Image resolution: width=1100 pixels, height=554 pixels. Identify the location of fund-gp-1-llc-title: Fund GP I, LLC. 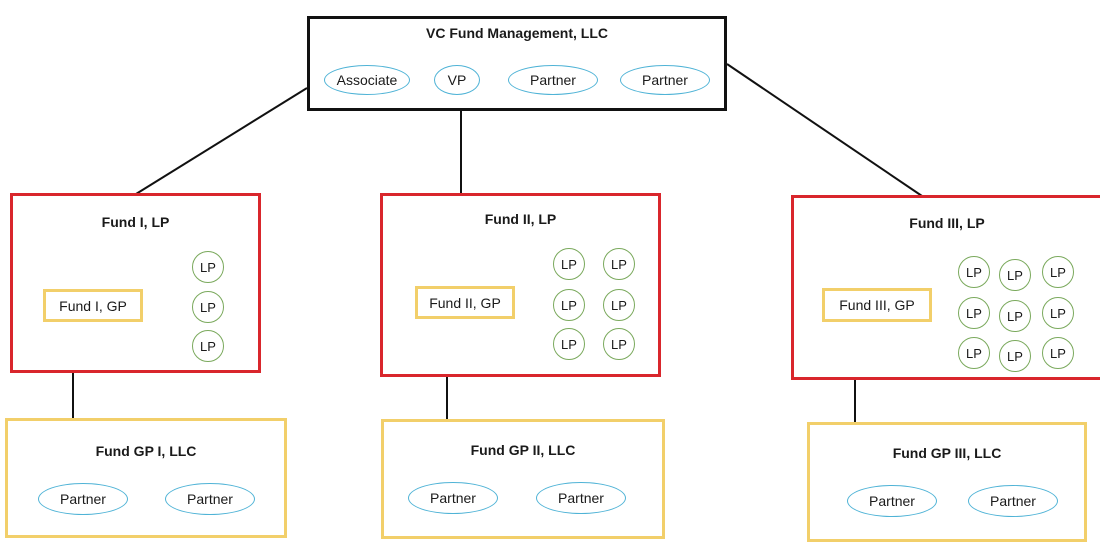
(146, 451).